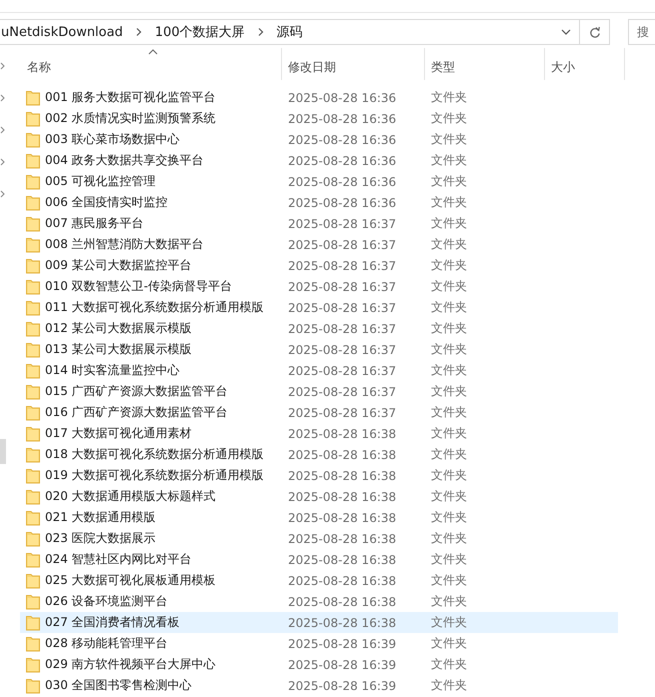 Image resolution: width=655 pixels, height=697 pixels. What do you see at coordinates (100, 181) in the screenshot?
I see `file-name: 005 可视化监控管理` at bounding box center [100, 181].